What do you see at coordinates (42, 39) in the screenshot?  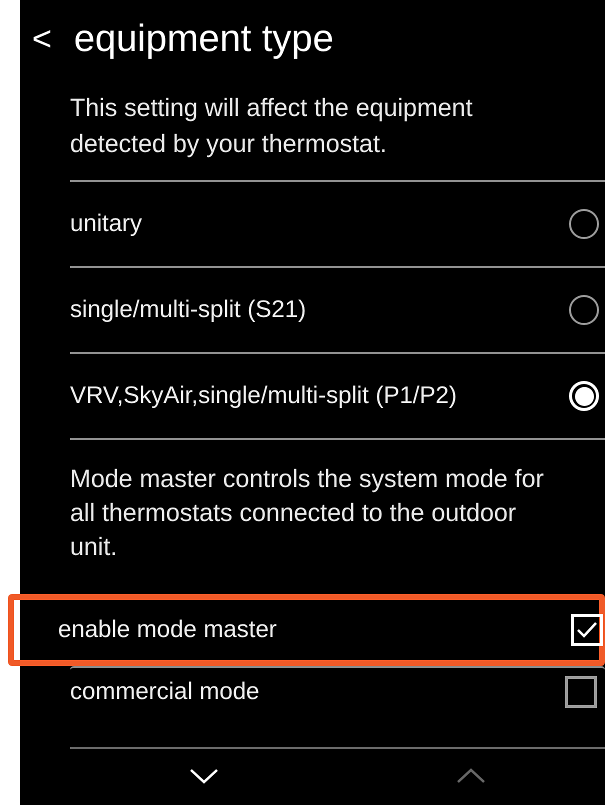 I see `back-button: <` at bounding box center [42, 39].